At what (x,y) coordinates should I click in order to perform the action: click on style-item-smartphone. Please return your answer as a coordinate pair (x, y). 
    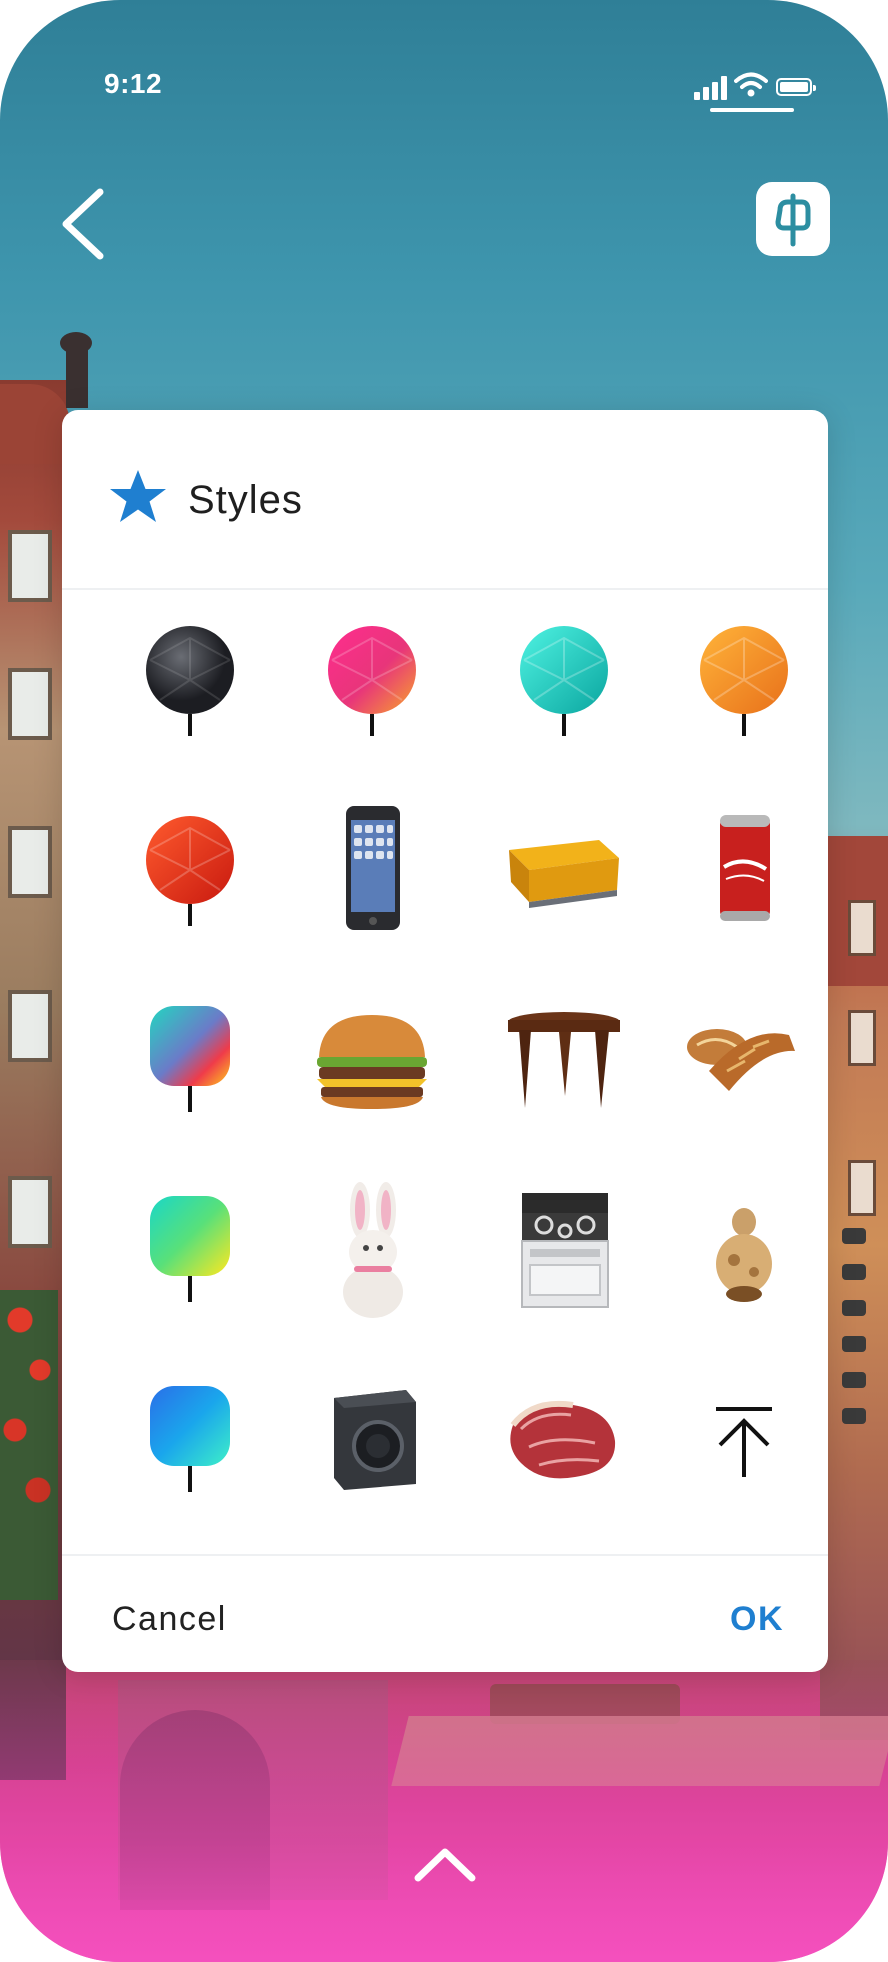
    Looking at the image, I should click on (372, 870).